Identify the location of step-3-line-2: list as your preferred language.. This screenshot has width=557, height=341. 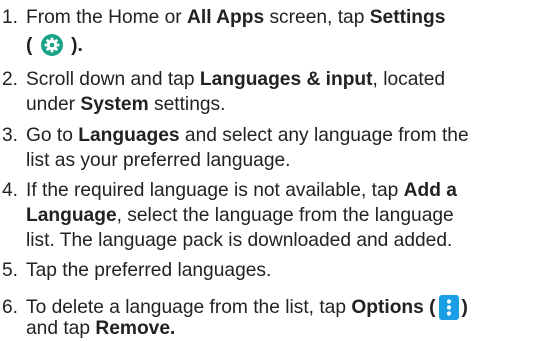
(158, 160).